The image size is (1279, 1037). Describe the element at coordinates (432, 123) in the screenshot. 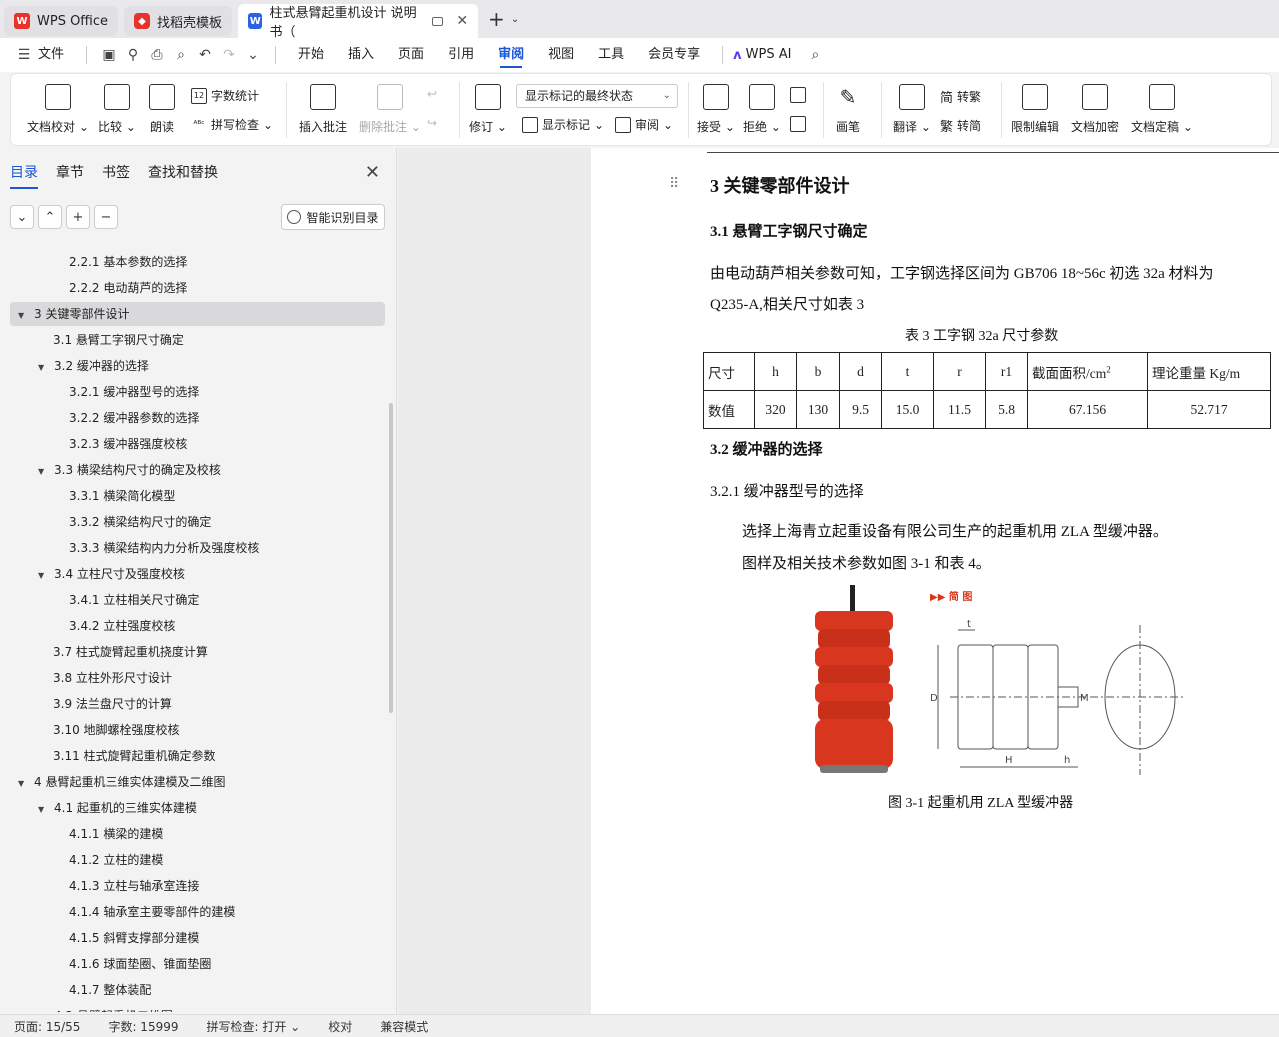

I see `next-comment-icon: ↪` at that location.